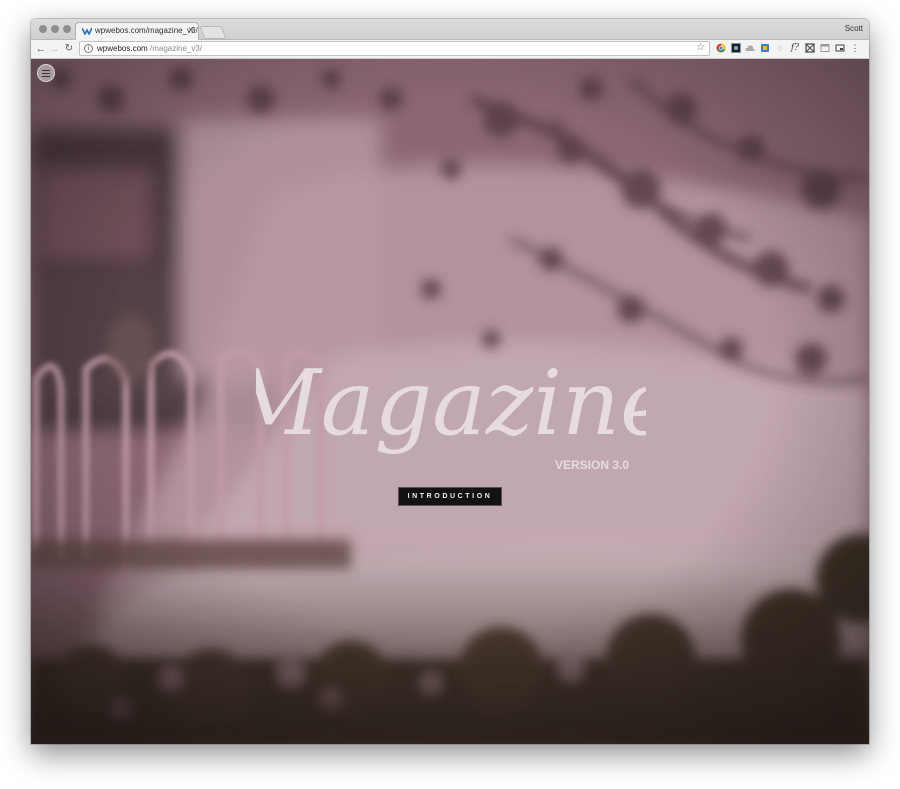  I want to click on menu-bar-bottom, so click(46, 76).